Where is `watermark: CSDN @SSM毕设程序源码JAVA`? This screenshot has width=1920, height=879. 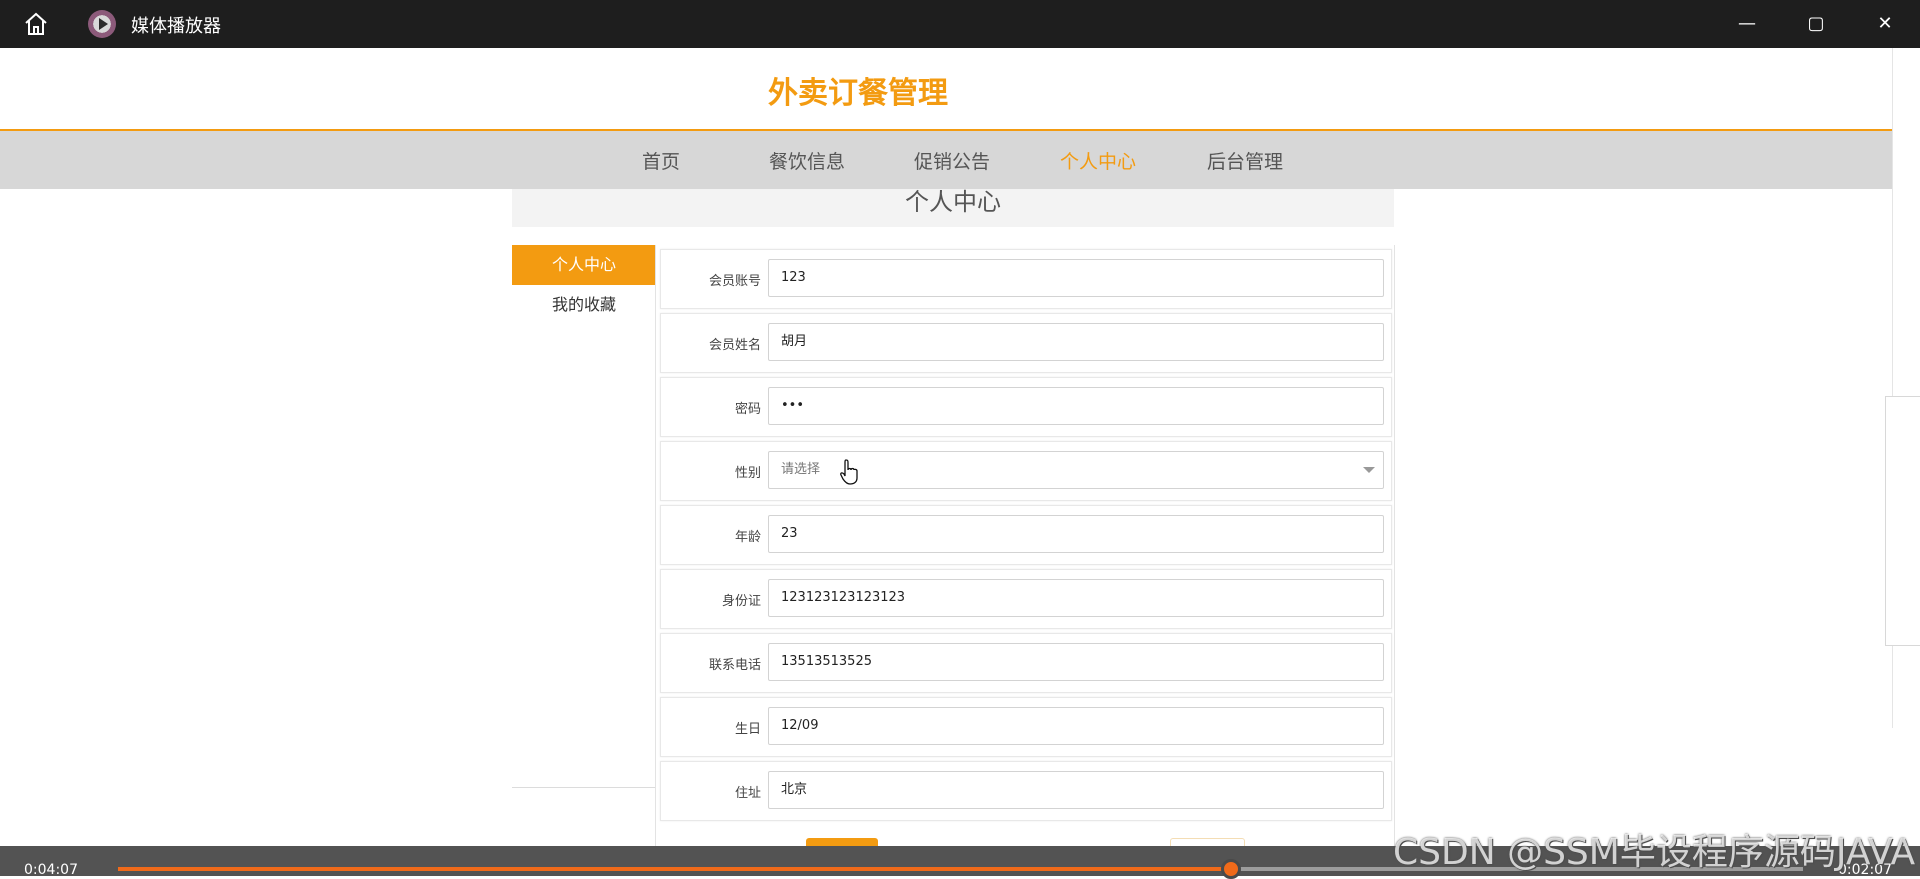
watermark: CSDN @SSM毕设程序源码JAVA is located at coordinates (1654, 852).